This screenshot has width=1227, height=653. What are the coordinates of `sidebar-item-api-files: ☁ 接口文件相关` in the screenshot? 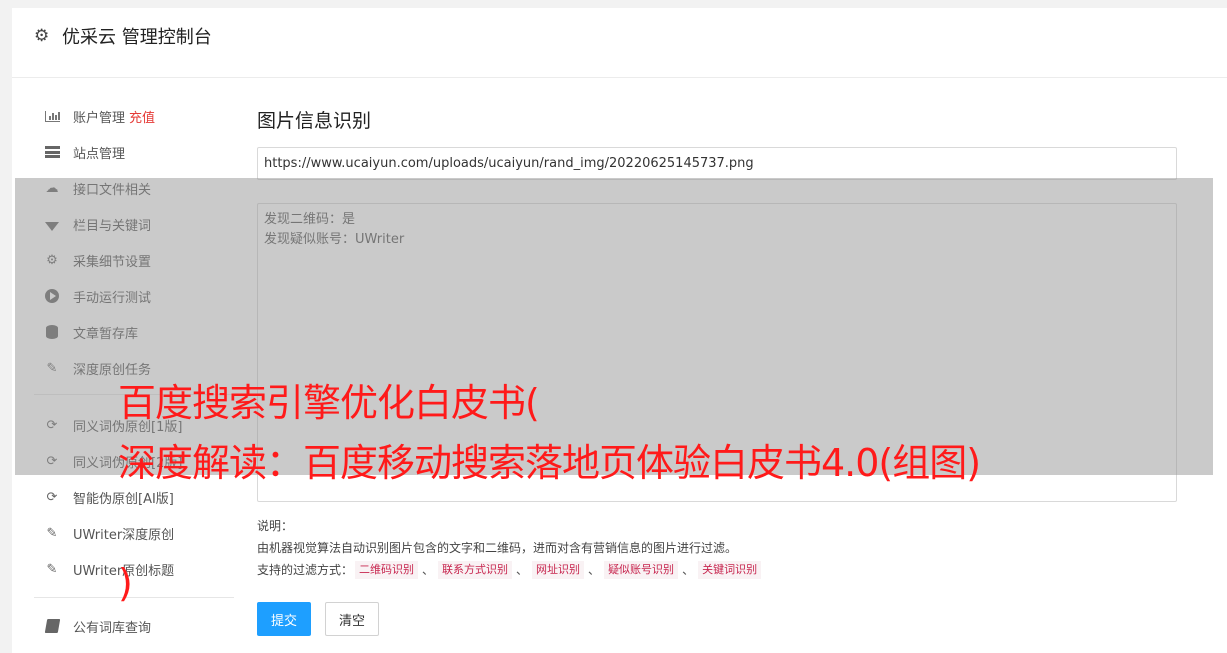 It's located at (134, 188).